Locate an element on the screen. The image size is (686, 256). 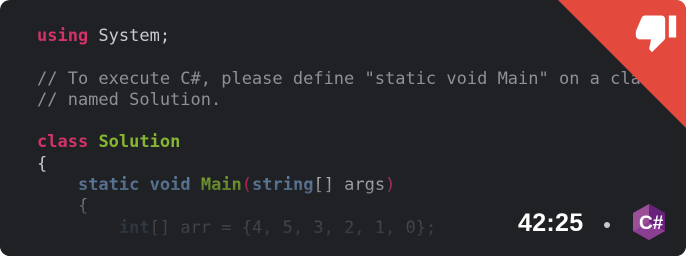
code-token: System; is located at coordinates (129, 36).